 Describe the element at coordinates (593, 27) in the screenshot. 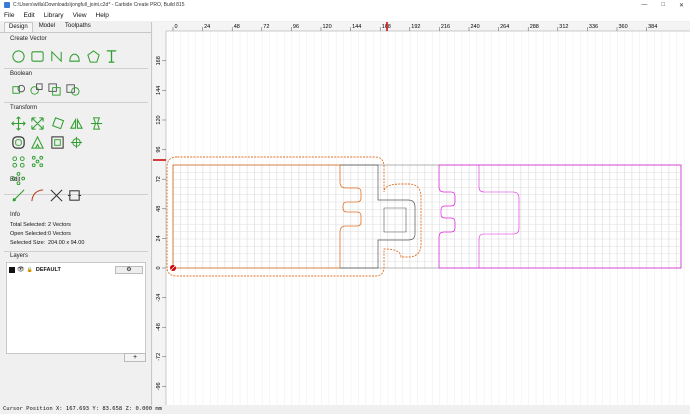

I see `x-tick-label: 336` at that location.